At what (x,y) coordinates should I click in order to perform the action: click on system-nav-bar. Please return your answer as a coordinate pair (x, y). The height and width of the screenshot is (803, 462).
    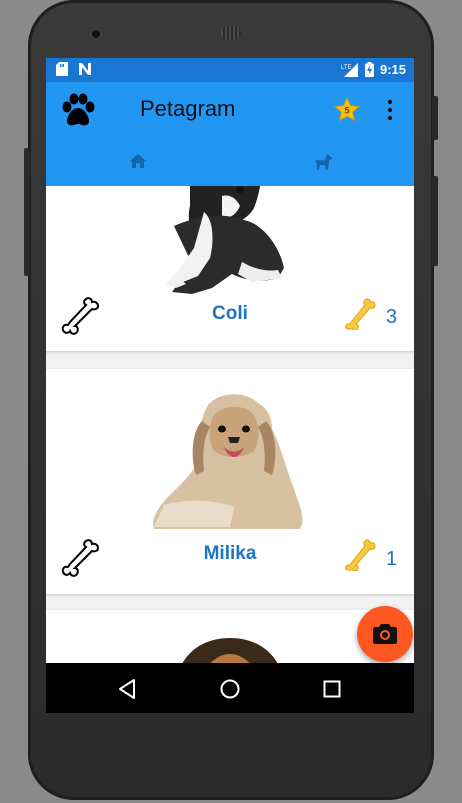
    Looking at the image, I should click on (230, 688).